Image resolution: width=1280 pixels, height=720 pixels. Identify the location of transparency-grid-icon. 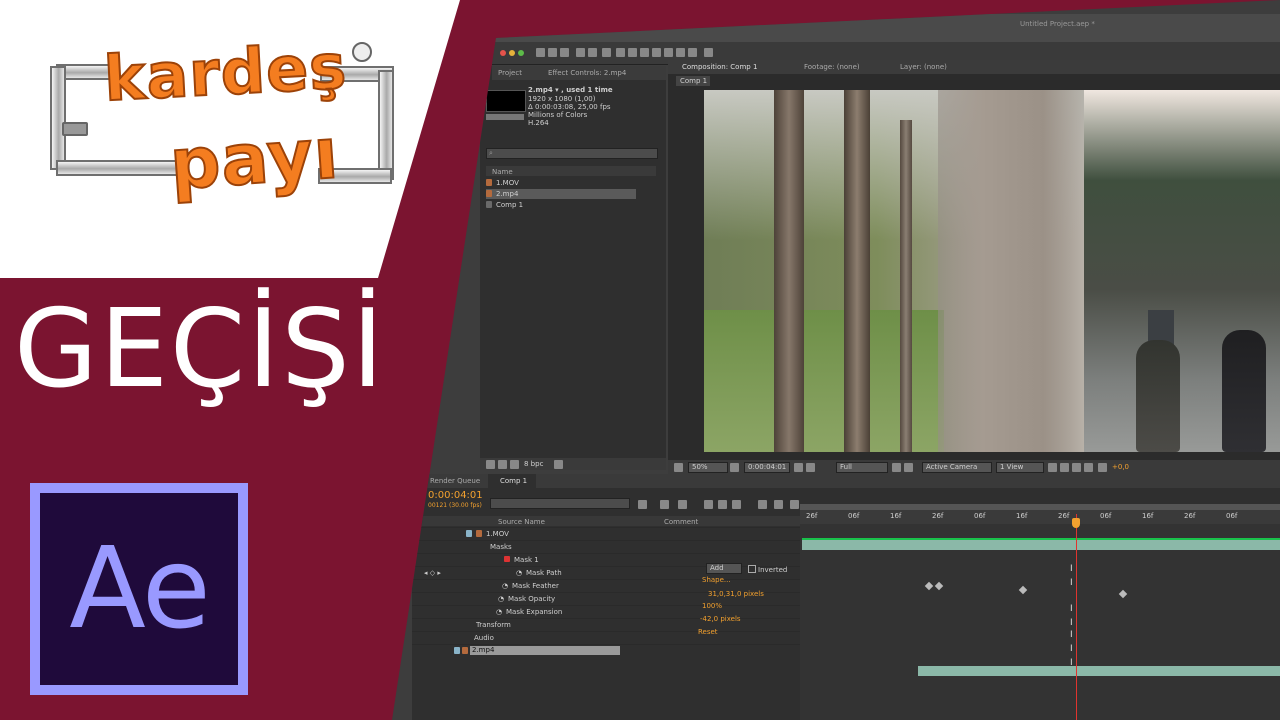
(908, 467).